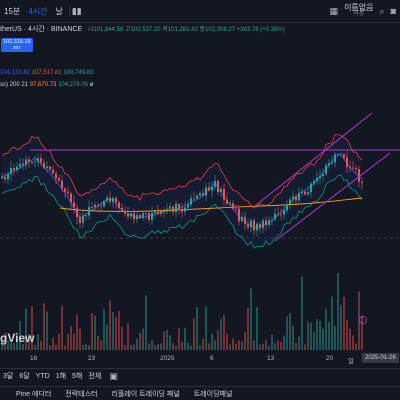 The height and width of the screenshot is (400, 400). Describe the element at coordinates (8, 376) in the screenshot. I see `range-3m-button: 3달` at that location.